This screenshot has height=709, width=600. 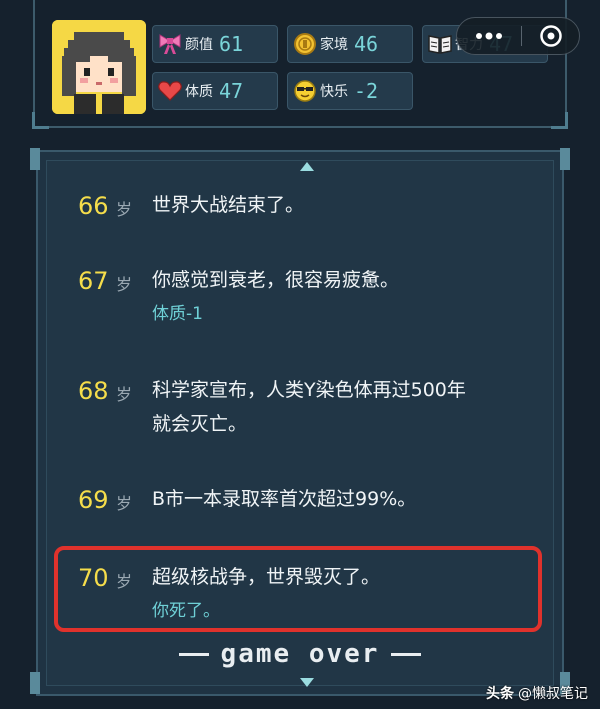 I want to click on stat-label: 颜值, so click(x=199, y=45).